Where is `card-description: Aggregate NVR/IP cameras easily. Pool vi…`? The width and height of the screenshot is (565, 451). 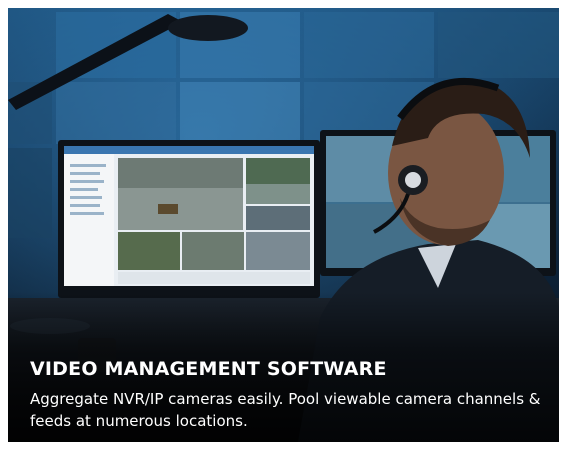
card-description: Aggregate NVR/IP cameras easily. Pool vi… is located at coordinates (285, 410).